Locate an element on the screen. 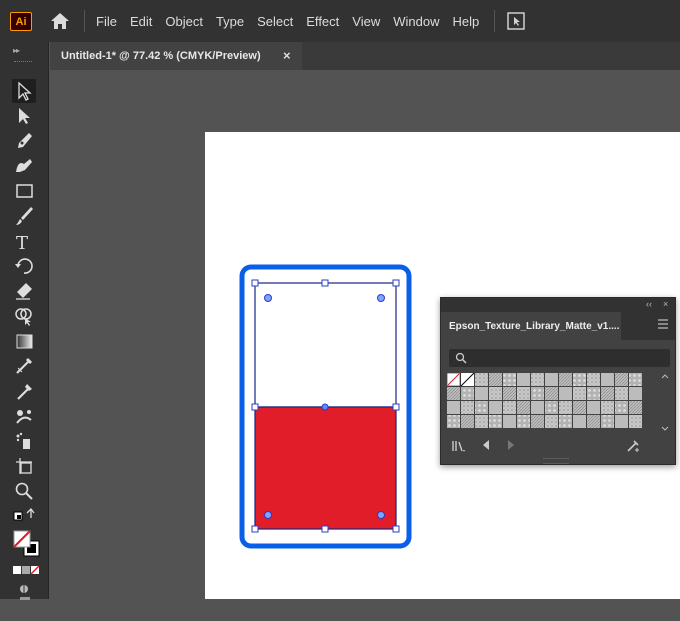 The width and height of the screenshot is (680, 621). menu-file: File is located at coordinates (106, 21).